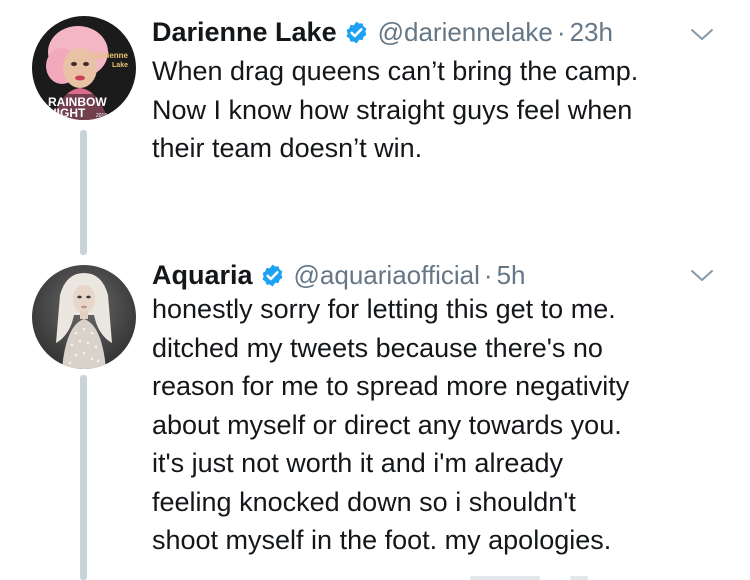 The image size is (750, 580). What do you see at coordinates (395, 71) in the screenshot?
I see `tweet-text-line: When drag queens can’t bring the camp.` at bounding box center [395, 71].